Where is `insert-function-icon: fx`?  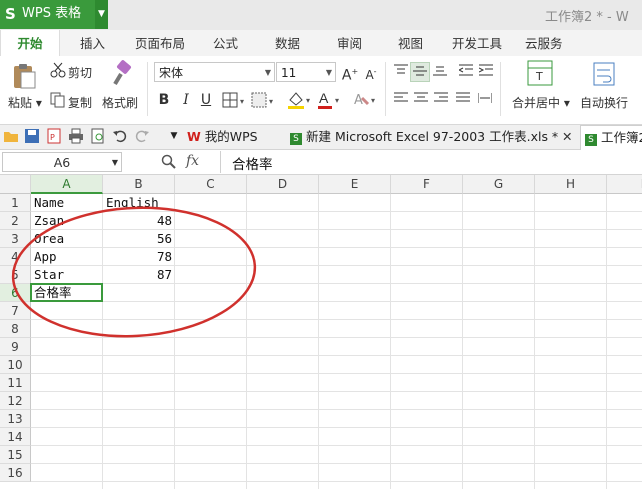
insert-function-icon: fx is located at coordinates (192, 161).